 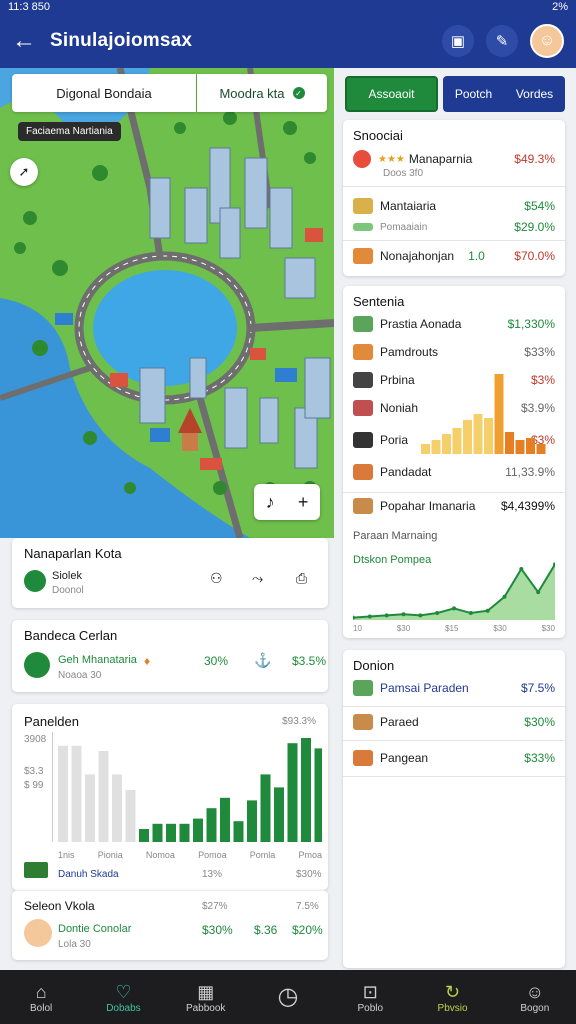 I want to click on building-icon: ▦, so click(x=206, y=991).